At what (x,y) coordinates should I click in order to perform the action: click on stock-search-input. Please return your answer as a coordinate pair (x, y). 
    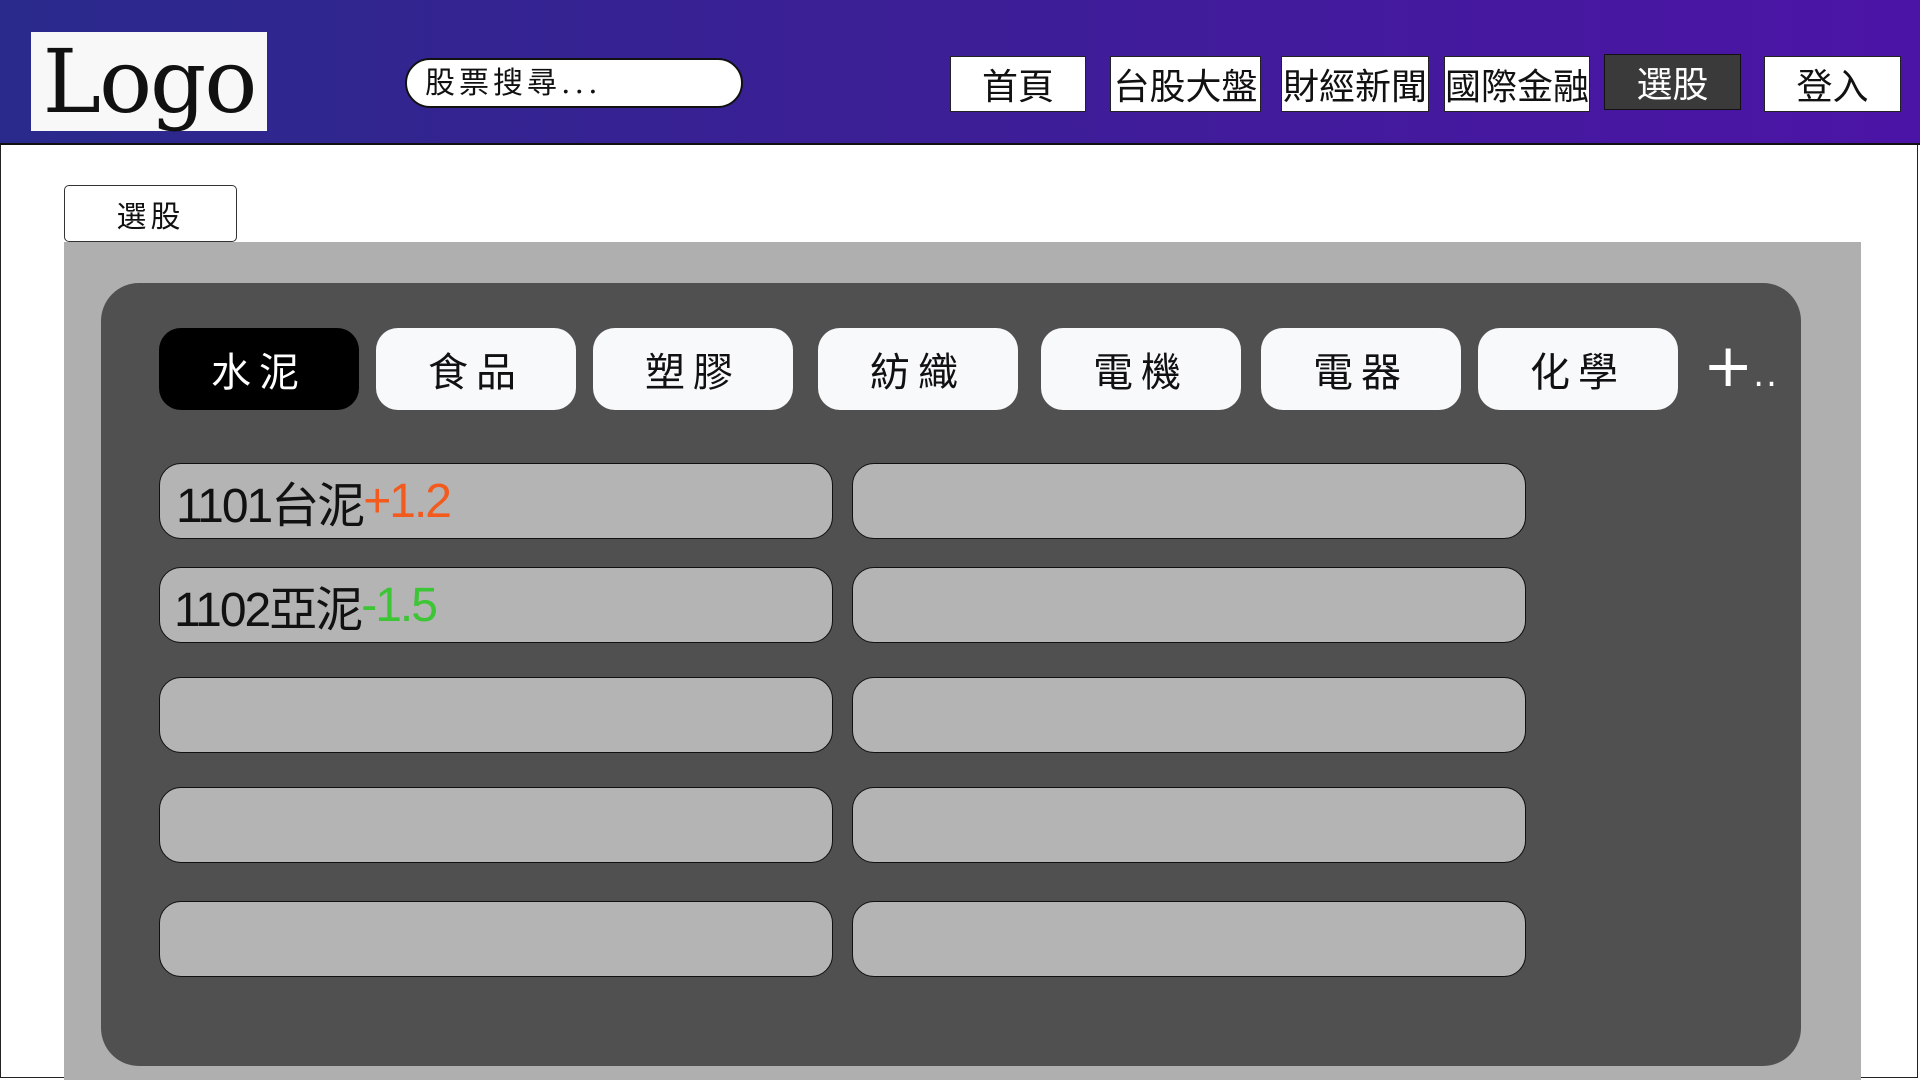
    Looking at the image, I should click on (575, 83).